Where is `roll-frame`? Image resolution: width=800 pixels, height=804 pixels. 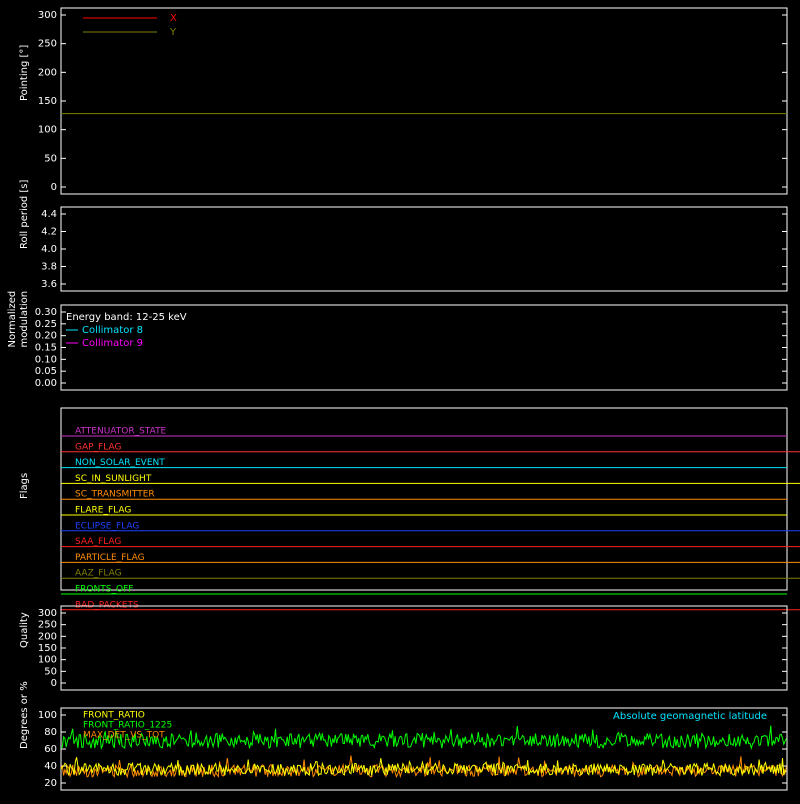 roll-frame is located at coordinates (424, 249).